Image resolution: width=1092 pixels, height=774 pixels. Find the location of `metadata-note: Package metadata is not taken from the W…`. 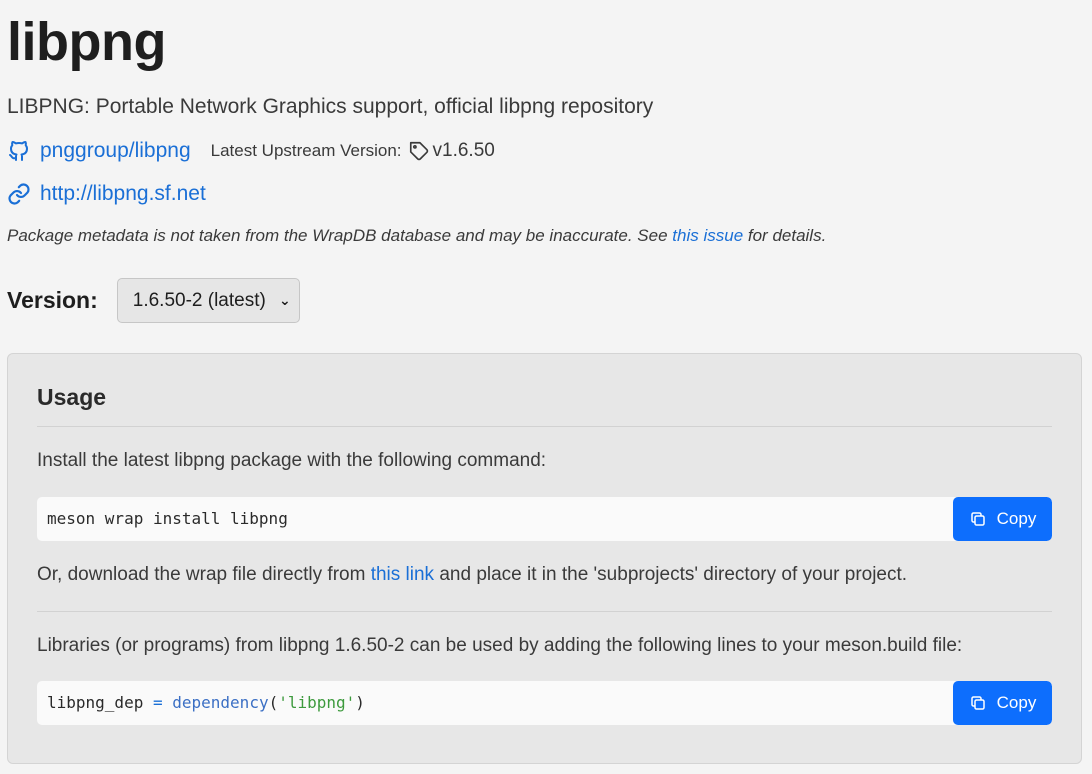

metadata-note: Package metadata is not taken from the W… is located at coordinates (416, 236).